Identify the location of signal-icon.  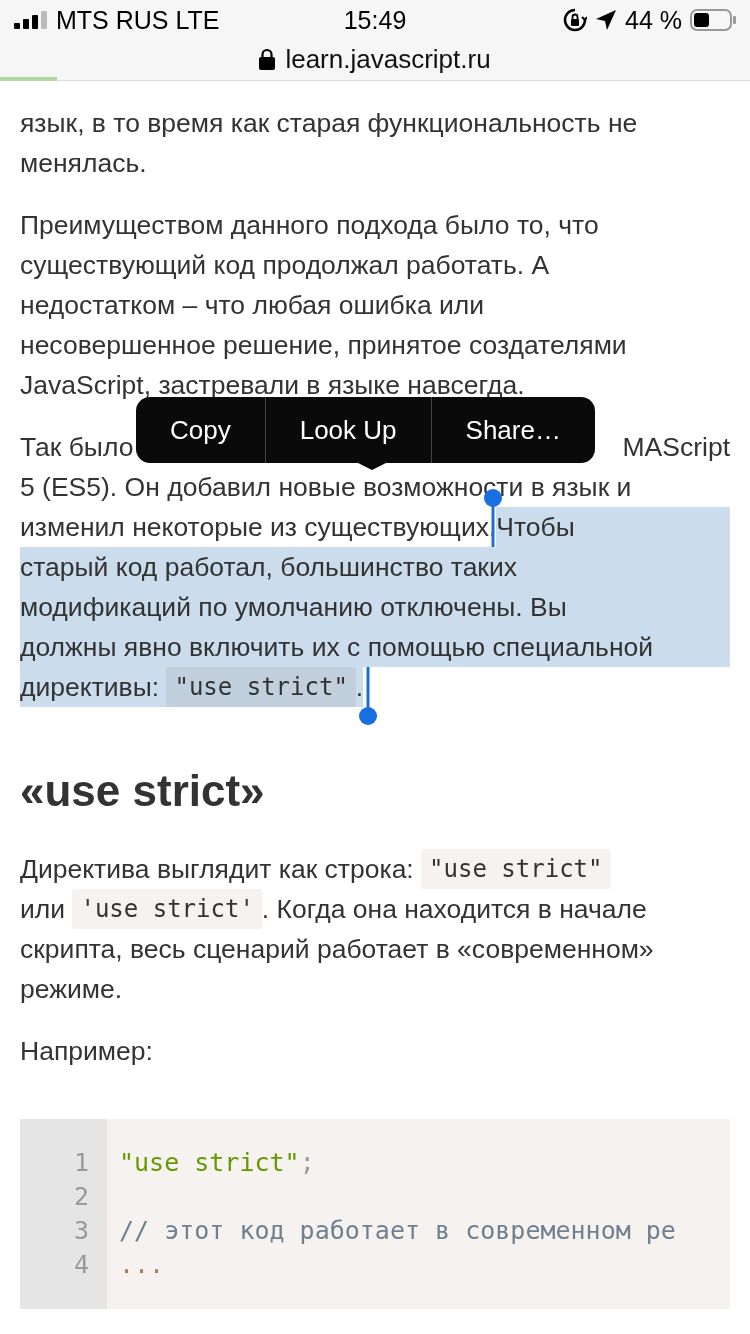
(31, 20).